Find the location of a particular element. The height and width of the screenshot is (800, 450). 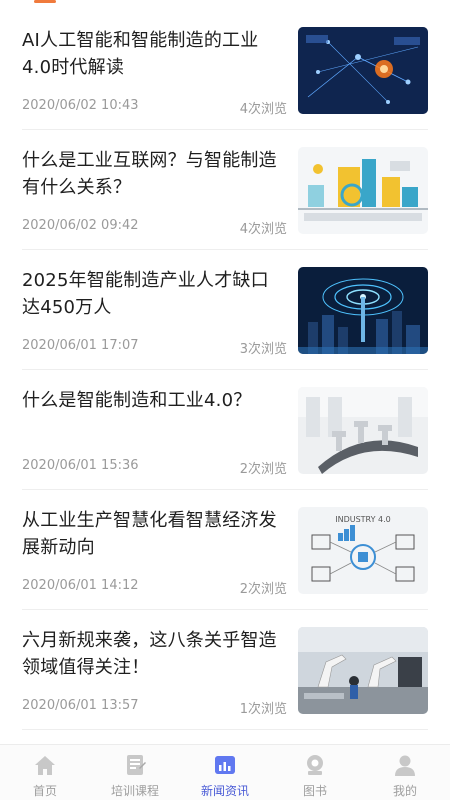

tab-label: 我的 is located at coordinates (404, 791).